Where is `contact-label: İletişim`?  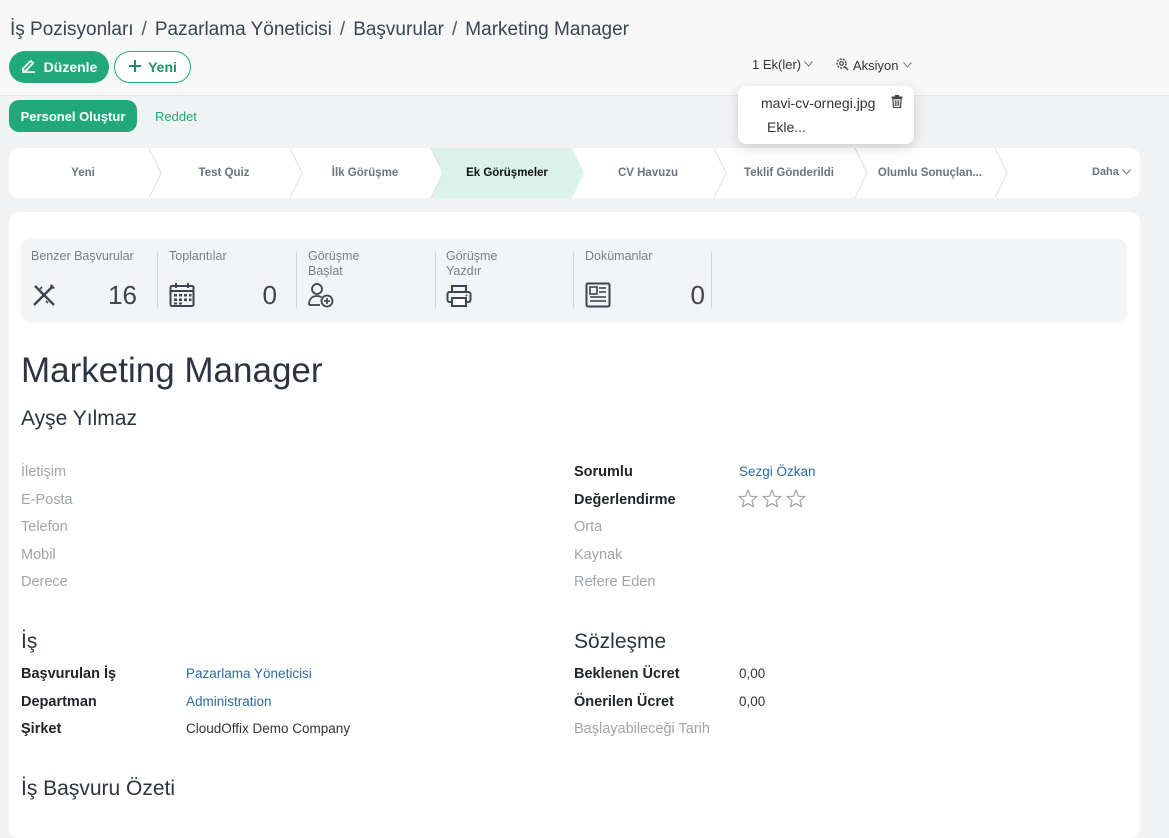
contact-label: İletişim is located at coordinates (44, 472).